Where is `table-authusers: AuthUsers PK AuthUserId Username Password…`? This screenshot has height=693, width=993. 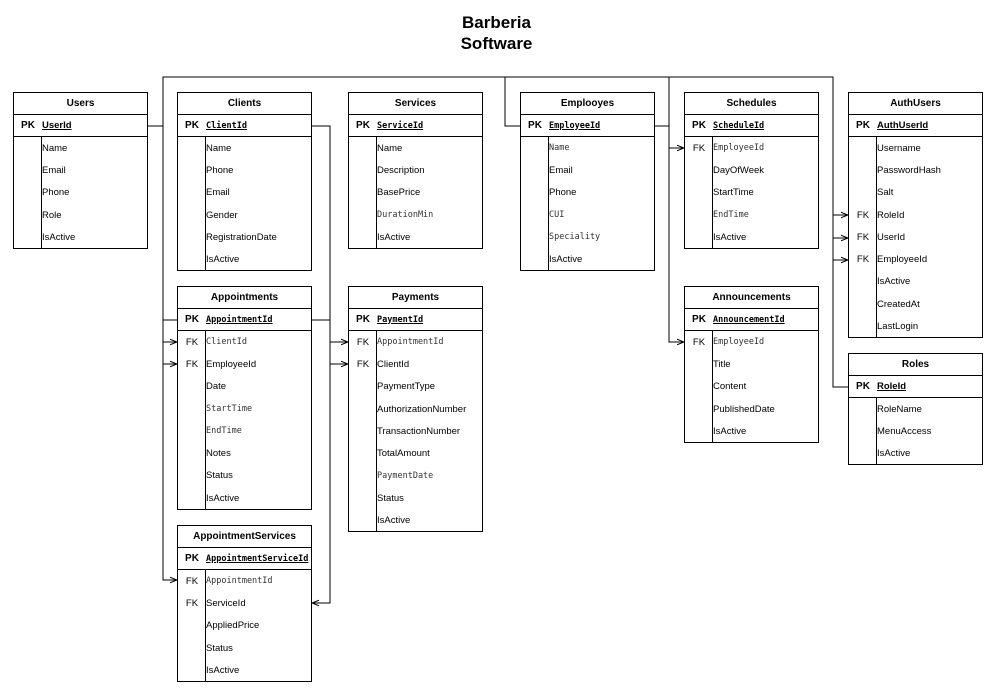 table-authusers: AuthUsers PK AuthUserId Username Password… is located at coordinates (915, 215).